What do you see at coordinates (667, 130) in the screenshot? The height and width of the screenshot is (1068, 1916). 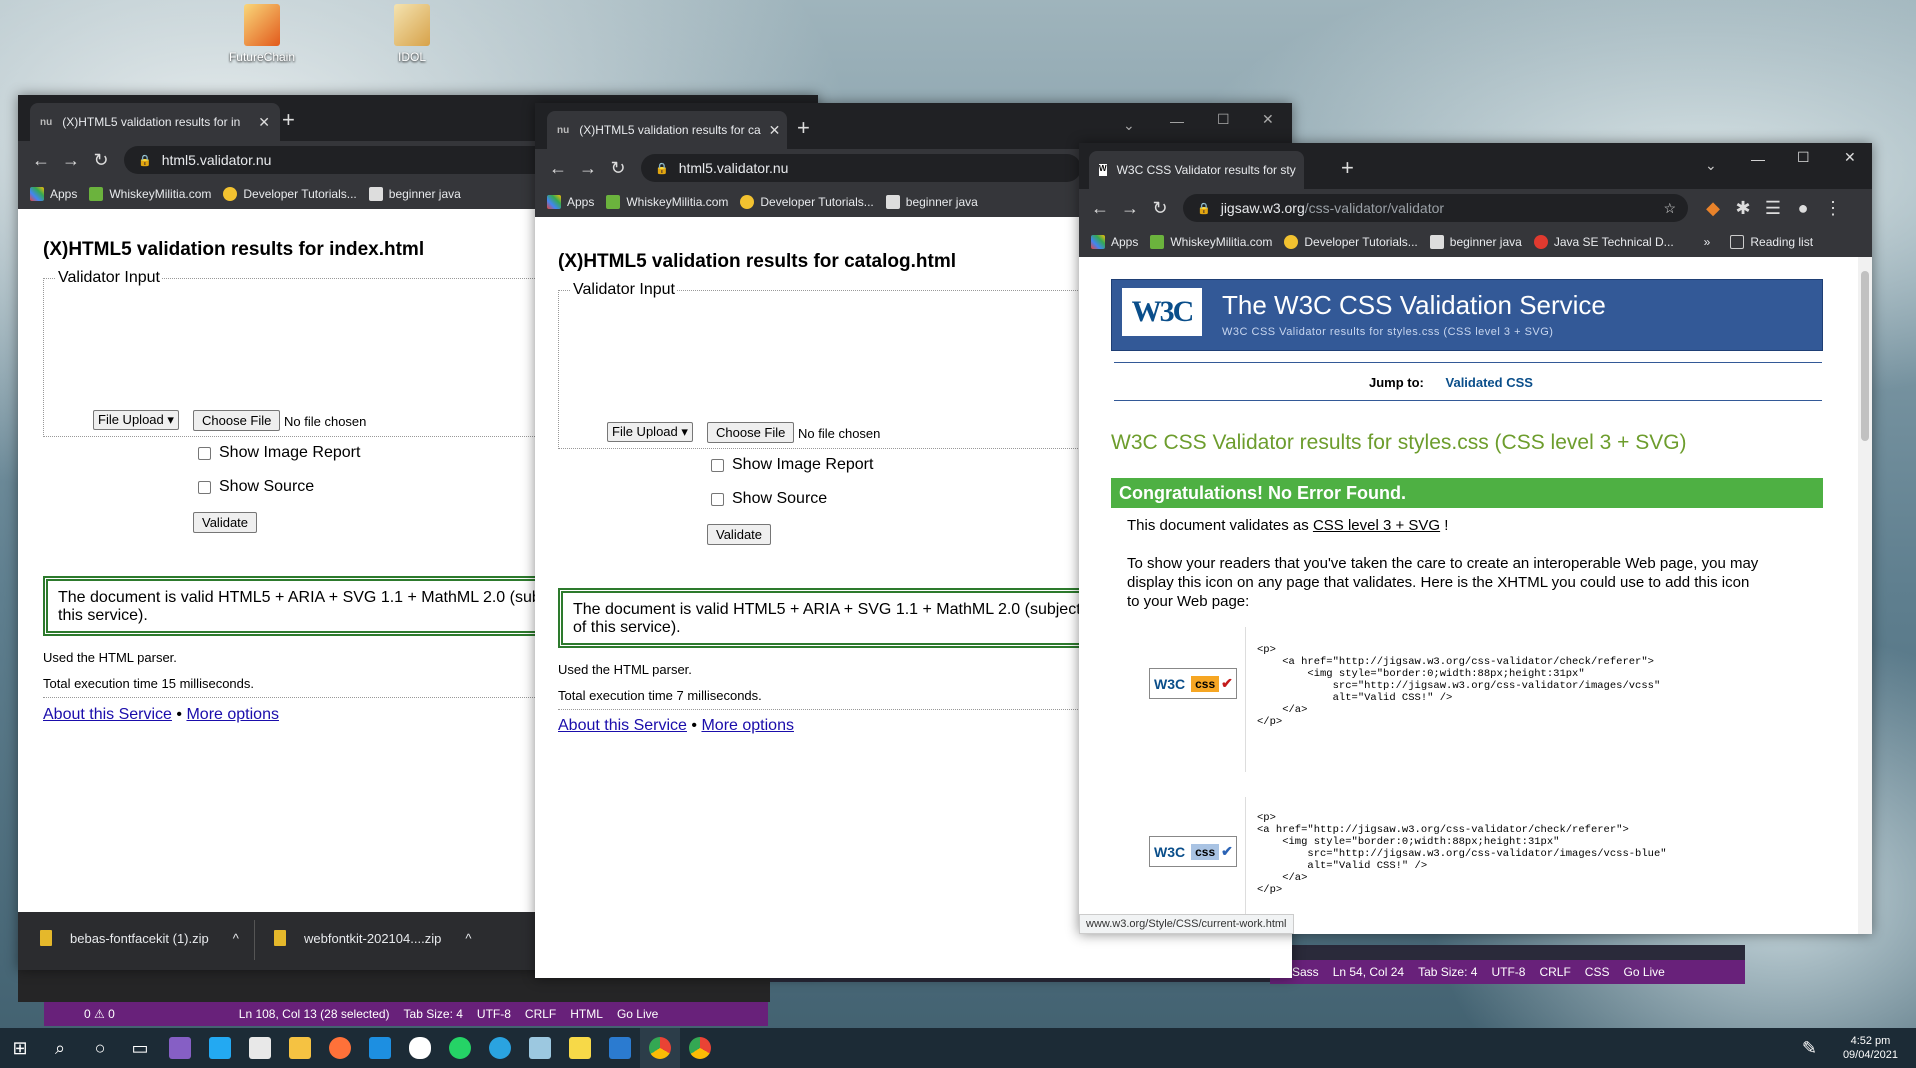 I see `tab-catalog-validation: nu (X)HTML5 validation results for ca ✕` at bounding box center [667, 130].